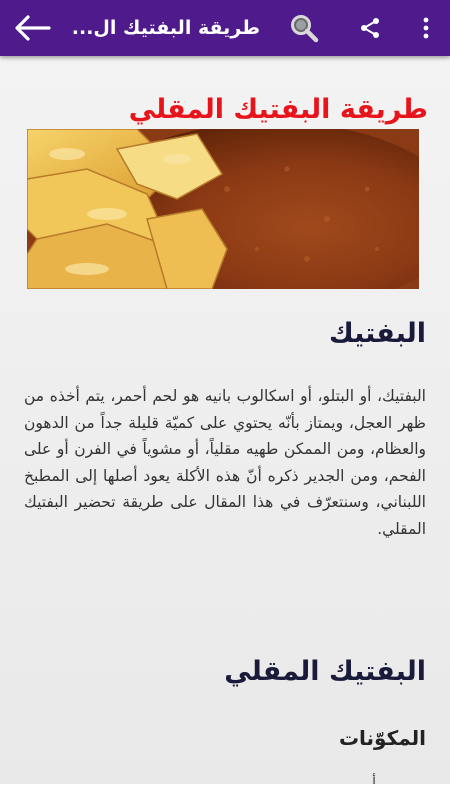  I want to click on back-arrow-icon, so click(33, 28).